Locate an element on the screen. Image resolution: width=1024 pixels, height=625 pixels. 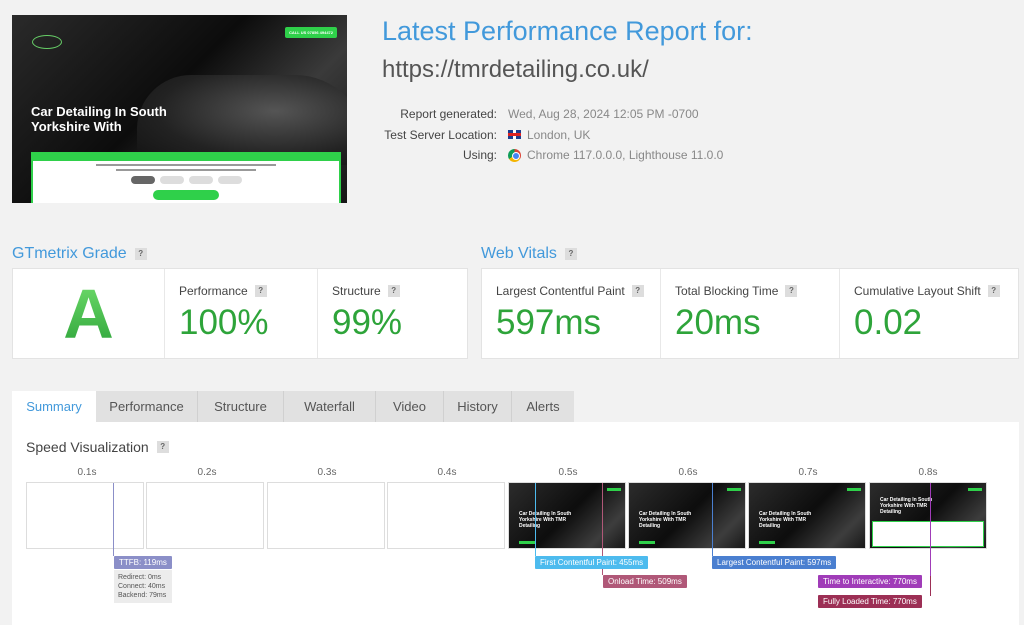
location-label: Test Server Location: is located at coordinates (440, 134).